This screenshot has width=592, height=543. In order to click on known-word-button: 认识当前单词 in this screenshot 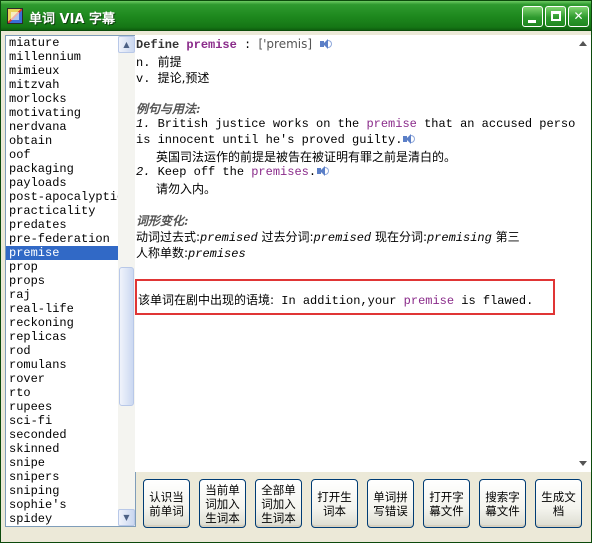, I will do `click(166, 503)`.